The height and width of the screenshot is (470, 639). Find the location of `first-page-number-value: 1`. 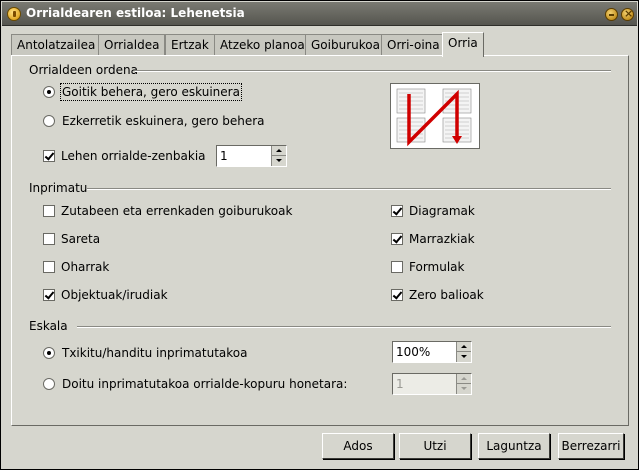

first-page-number-value: 1 is located at coordinates (224, 156).